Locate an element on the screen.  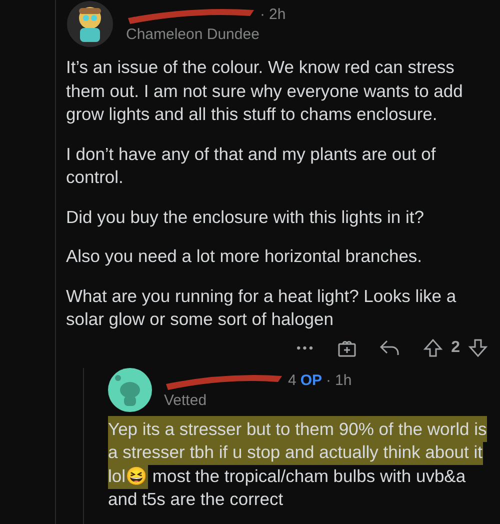
user-flair: Chameleon Dundee is located at coordinates (193, 35).